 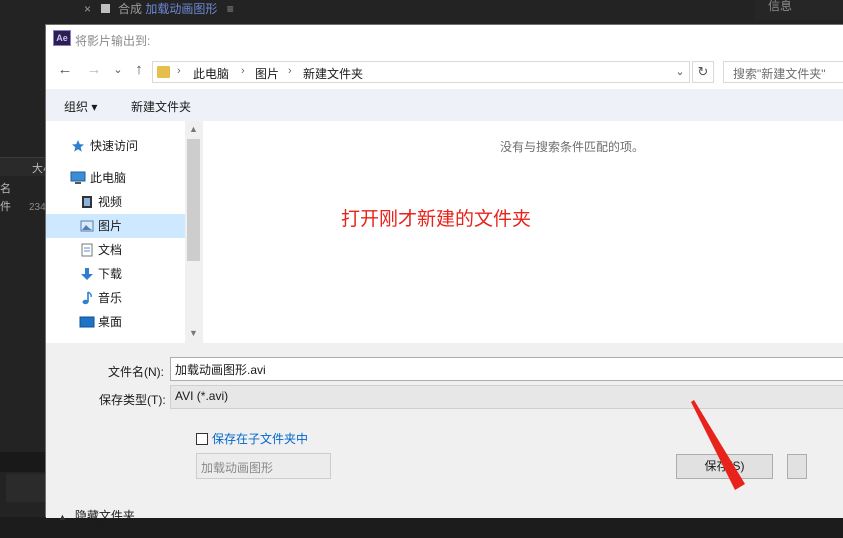 What do you see at coordinates (724, 466) in the screenshot?
I see `save-button: 保存(S)` at bounding box center [724, 466].